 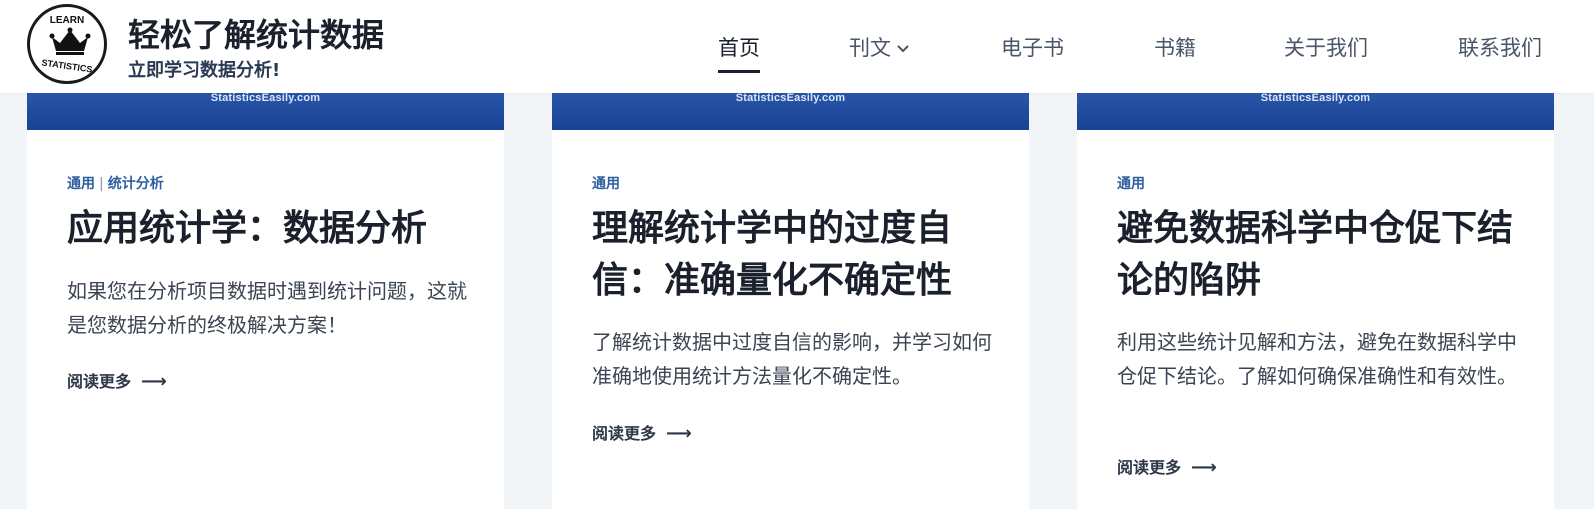 What do you see at coordinates (792, 359) in the screenshot?
I see `post-excerpt: 了解统计数据中过度自信的影响，并学习如何准确地使用统计方法量化不确定性。` at bounding box center [792, 359].